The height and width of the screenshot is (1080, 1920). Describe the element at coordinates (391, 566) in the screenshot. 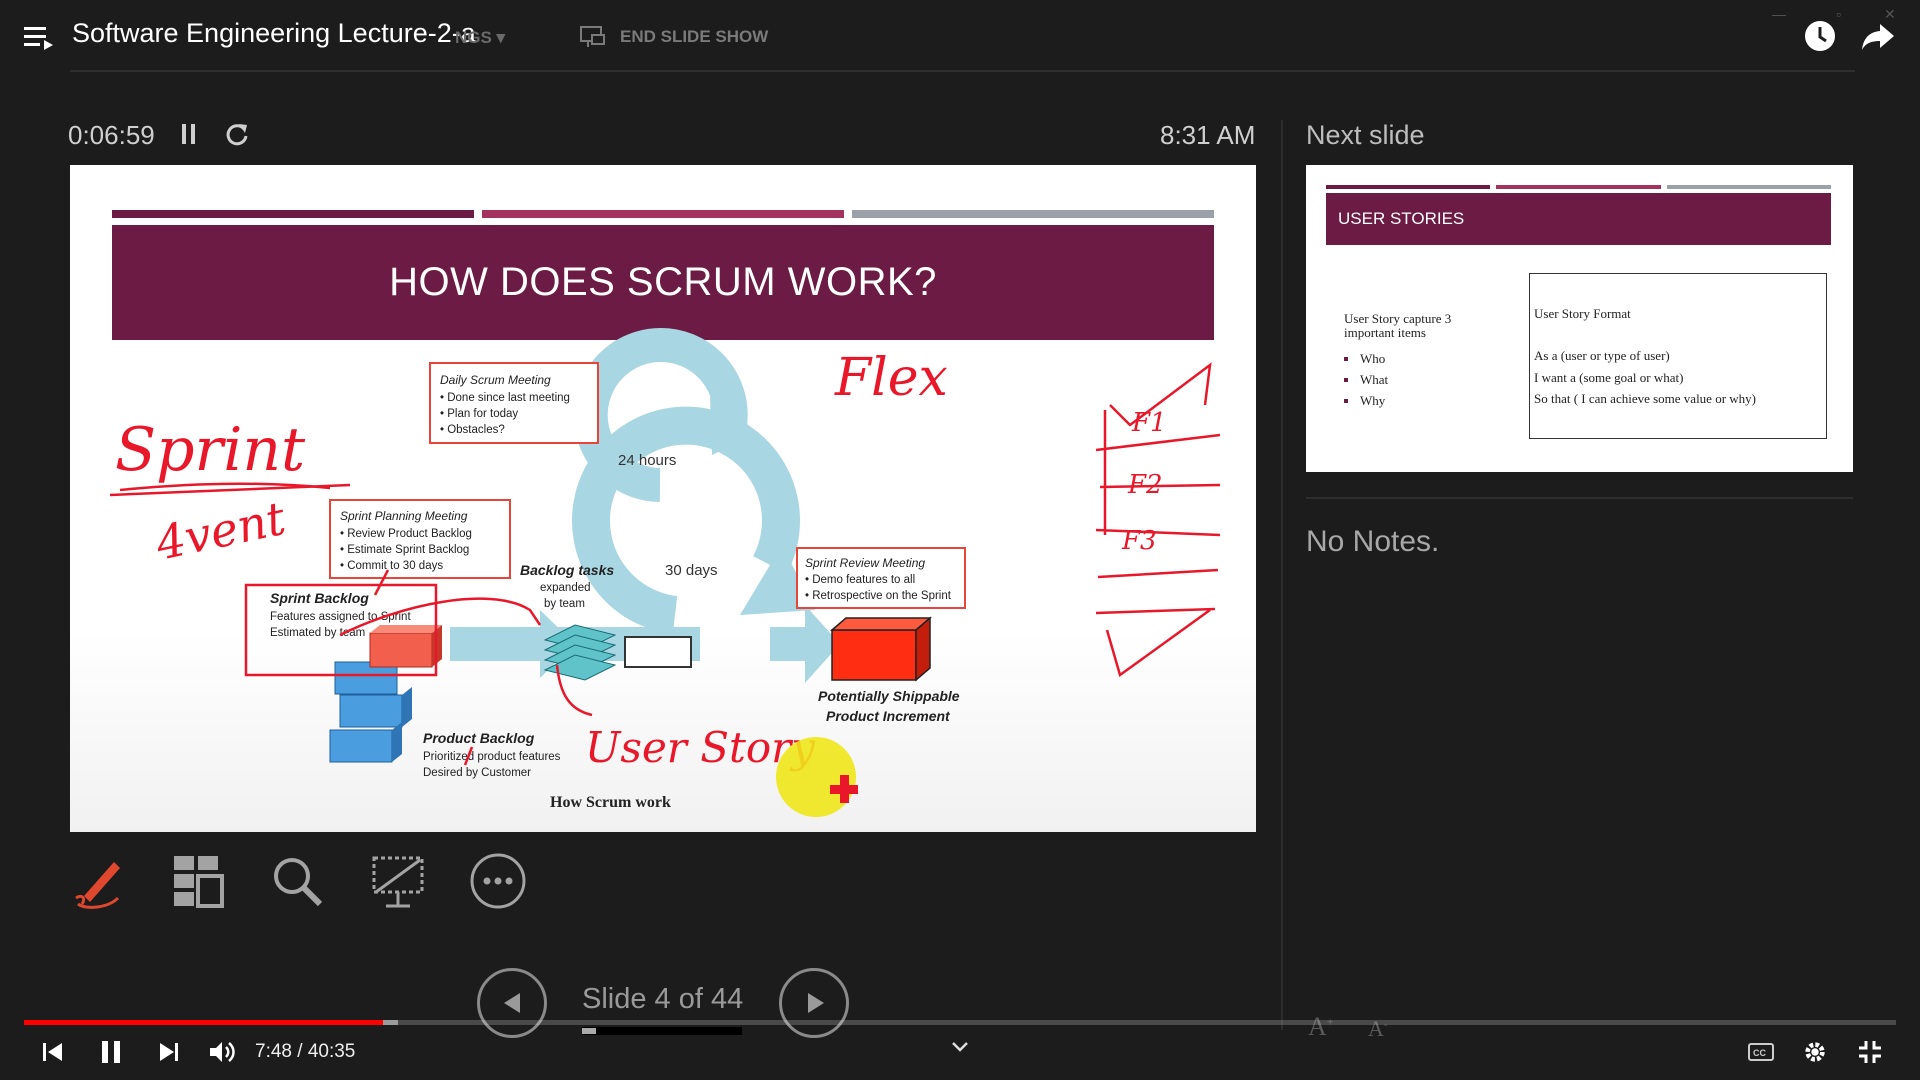

I see `planning-item: • Commit to 30 days` at that location.